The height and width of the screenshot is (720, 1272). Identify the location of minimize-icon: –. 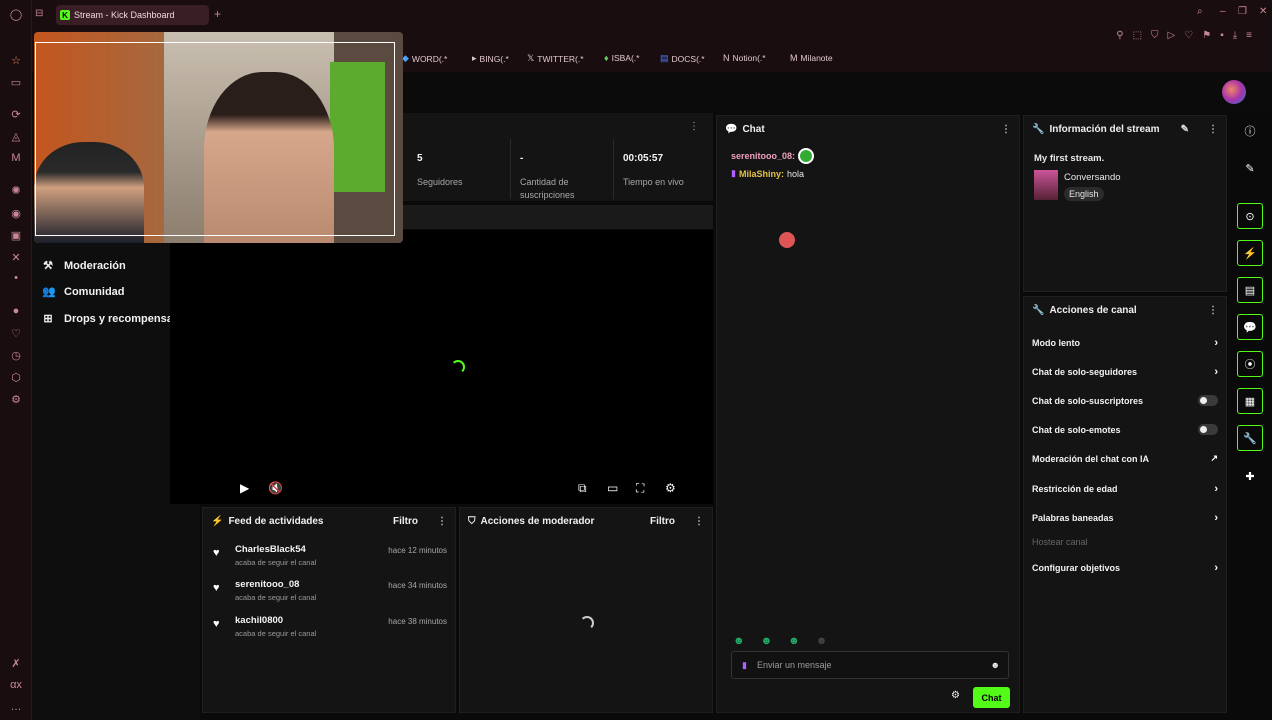
(1223, 11).